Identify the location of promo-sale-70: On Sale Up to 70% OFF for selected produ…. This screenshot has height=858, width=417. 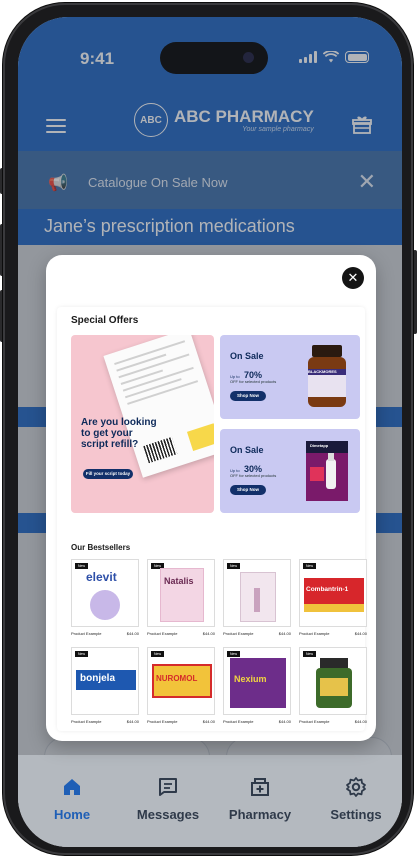
(290, 377).